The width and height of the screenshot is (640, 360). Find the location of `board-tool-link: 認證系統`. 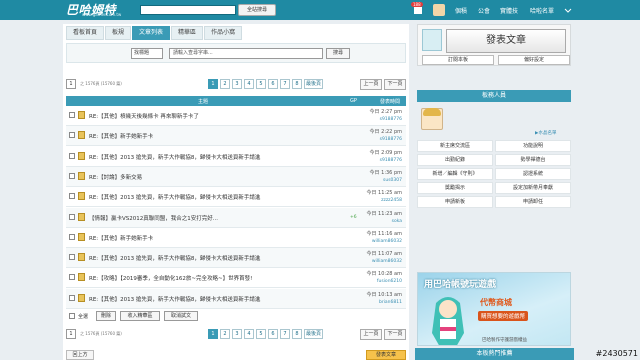

board-tool-link: 認證系統 is located at coordinates (533, 174).